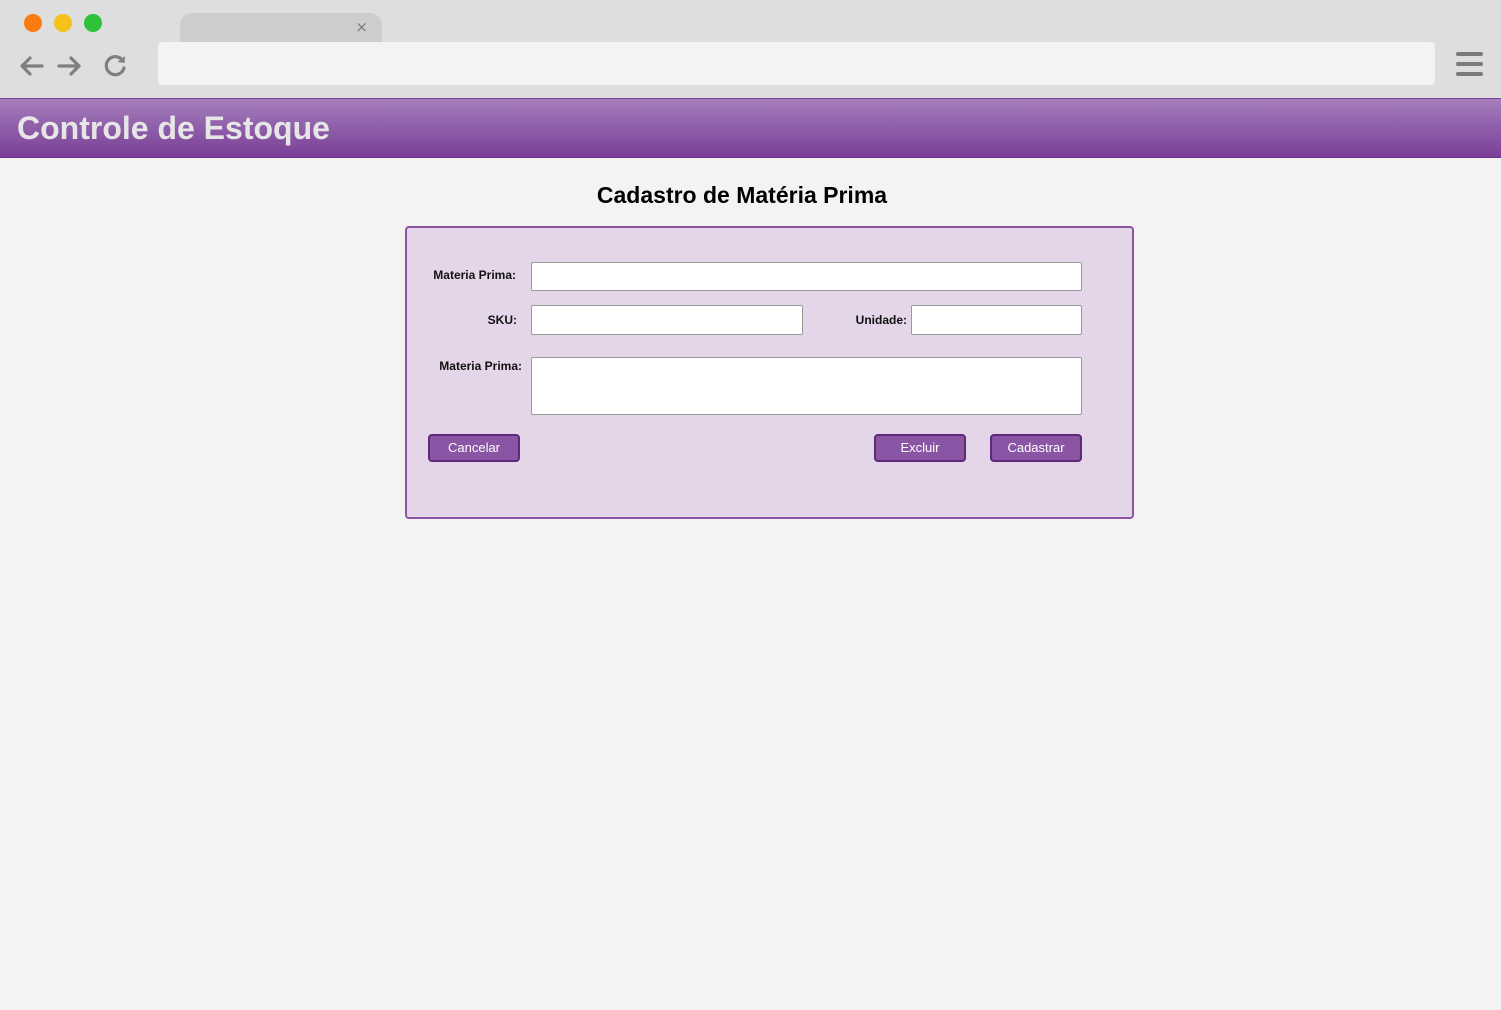  Describe the element at coordinates (806, 386) in the screenshot. I see `descricao-textarea` at that location.